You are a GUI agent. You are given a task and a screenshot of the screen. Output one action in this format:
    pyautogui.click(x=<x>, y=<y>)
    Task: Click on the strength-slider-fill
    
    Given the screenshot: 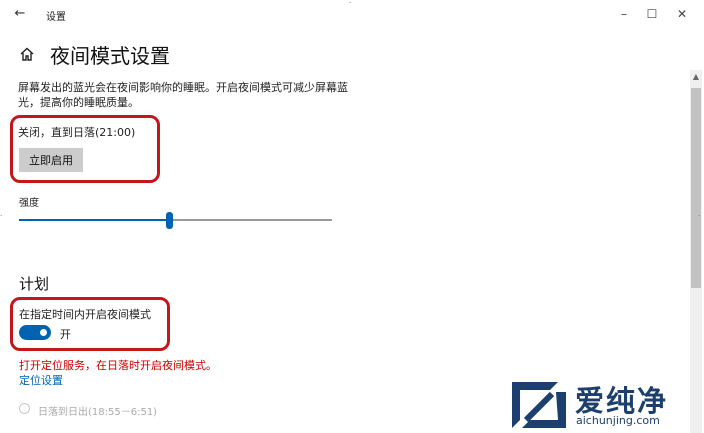 What is the action you would take?
    pyautogui.click(x=94, y=220)
    